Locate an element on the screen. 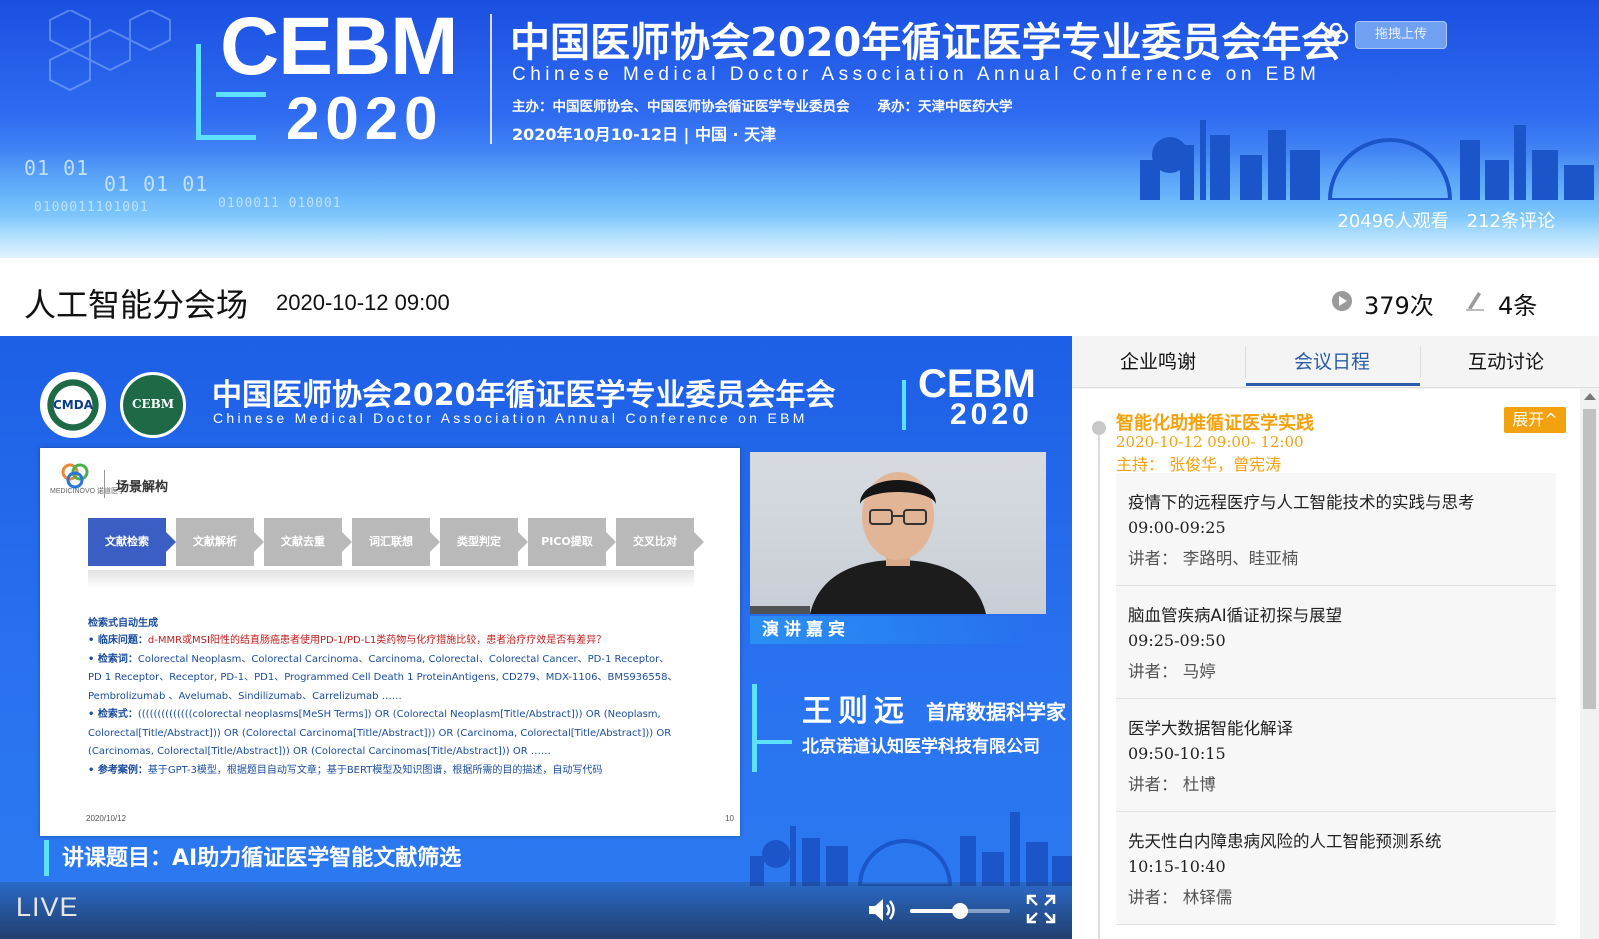 Image resolution: width=1599 pixels, height=939 pixels. active-tab-indicator is located at coordinates (1333, 384).